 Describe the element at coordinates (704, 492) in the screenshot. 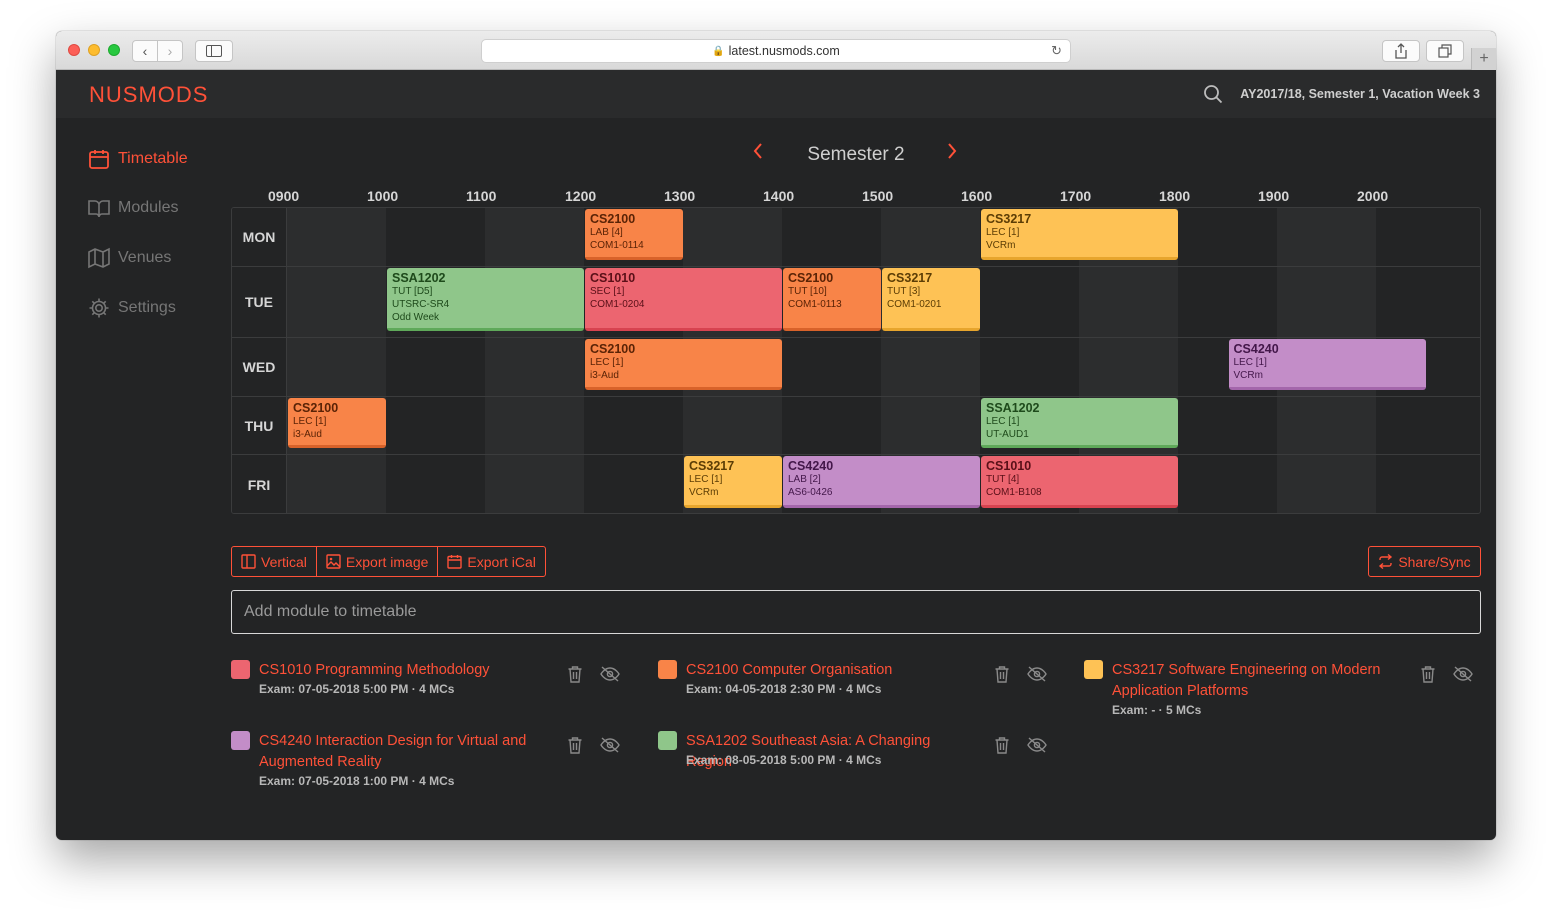

I see `lesson-venue: VCRm` at that location.